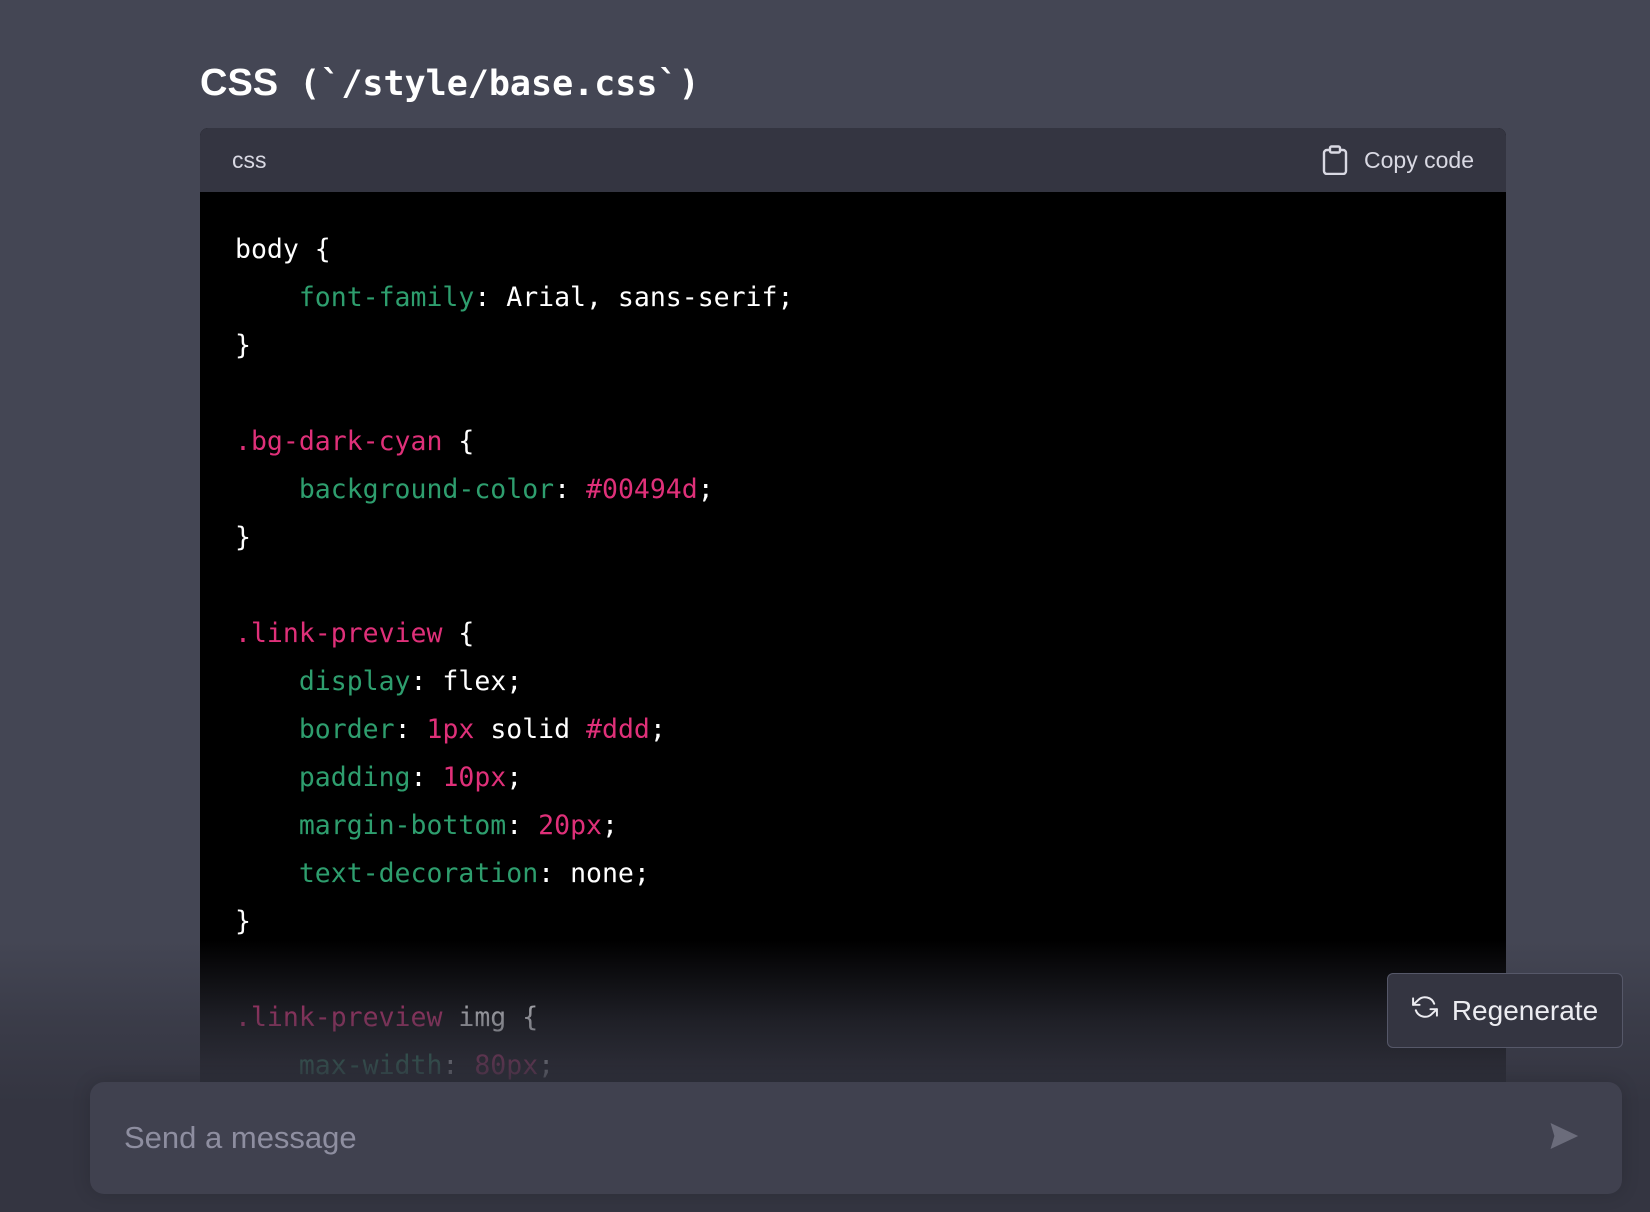 This screenshot has height=1212, width=1650. What do you see at coordinates (1419, 159) in the screenshot?
I see `copy-code-label: Copy code` at bounding box center [1419, 159].